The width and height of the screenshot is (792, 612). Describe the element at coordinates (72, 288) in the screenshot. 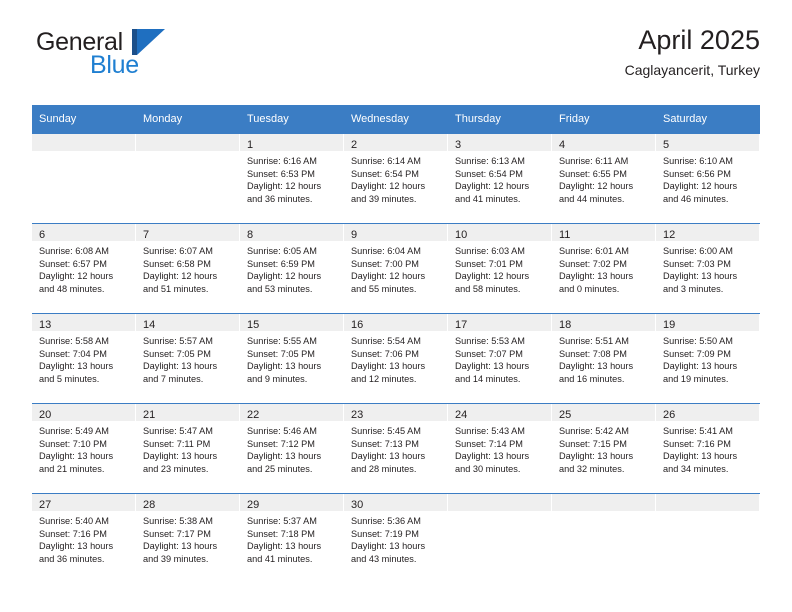

I see `daylight-text-line2: and 48 minutes.` at that location.